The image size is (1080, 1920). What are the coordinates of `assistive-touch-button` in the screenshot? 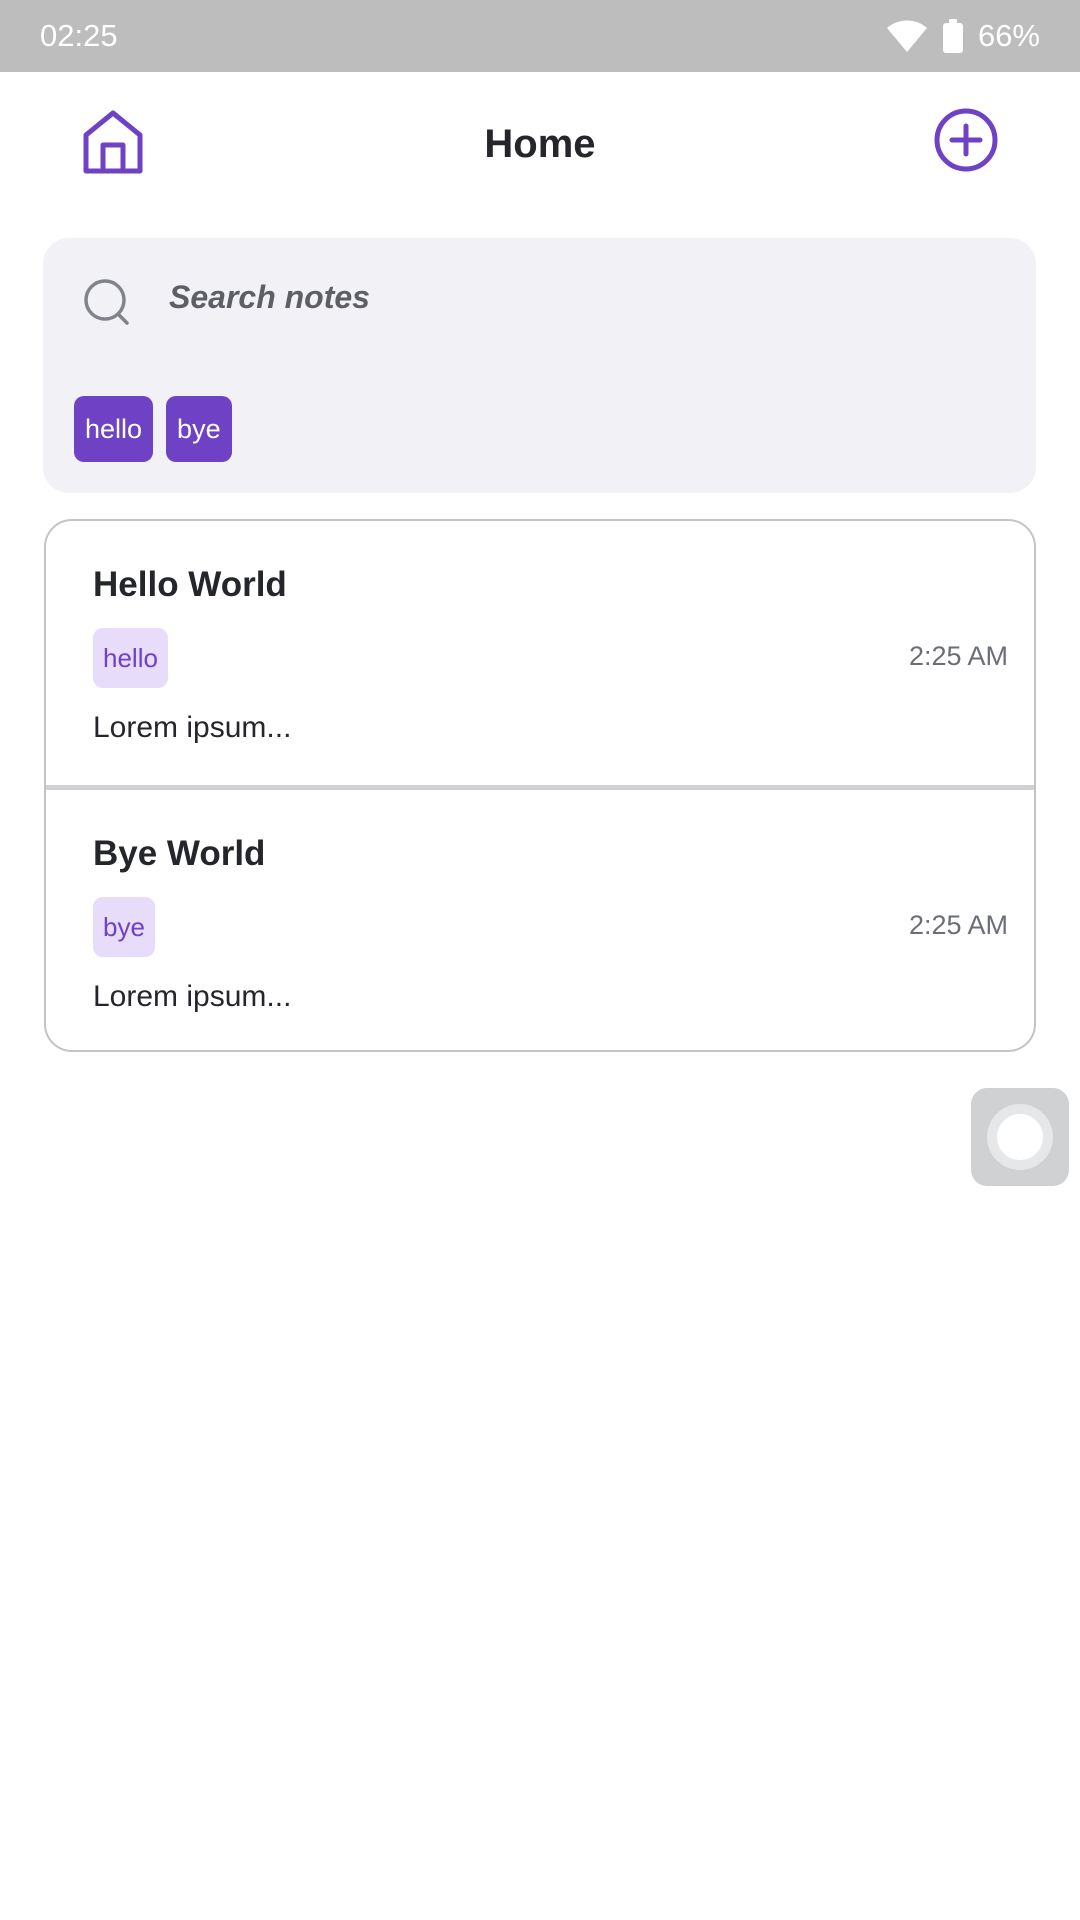 It's located at (1020, 1137).